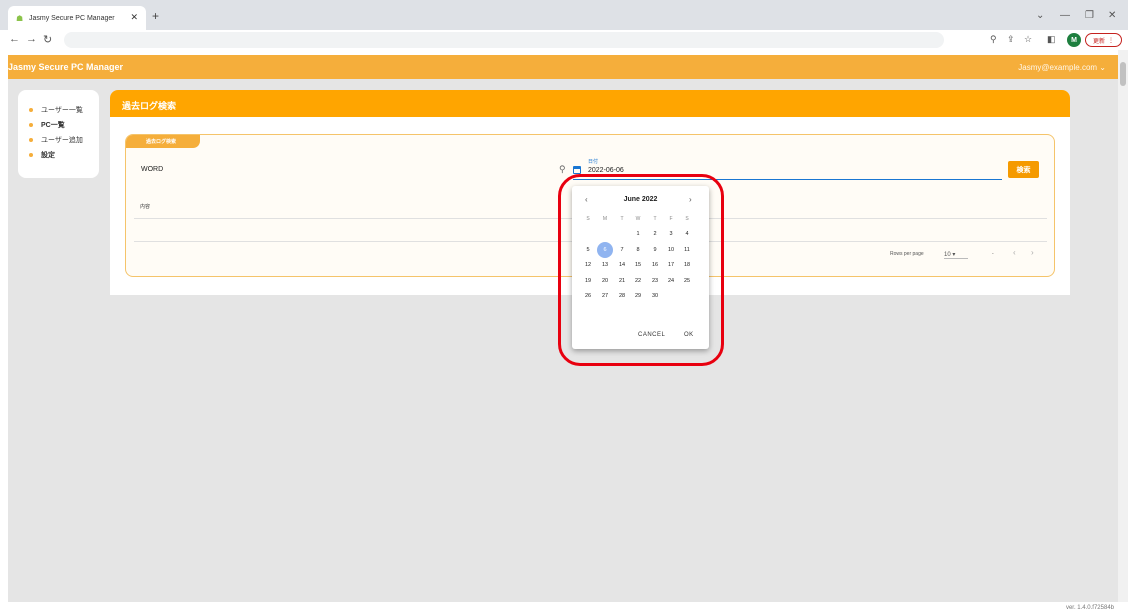  I want to click on back-icon: ←, so click(14, 39).